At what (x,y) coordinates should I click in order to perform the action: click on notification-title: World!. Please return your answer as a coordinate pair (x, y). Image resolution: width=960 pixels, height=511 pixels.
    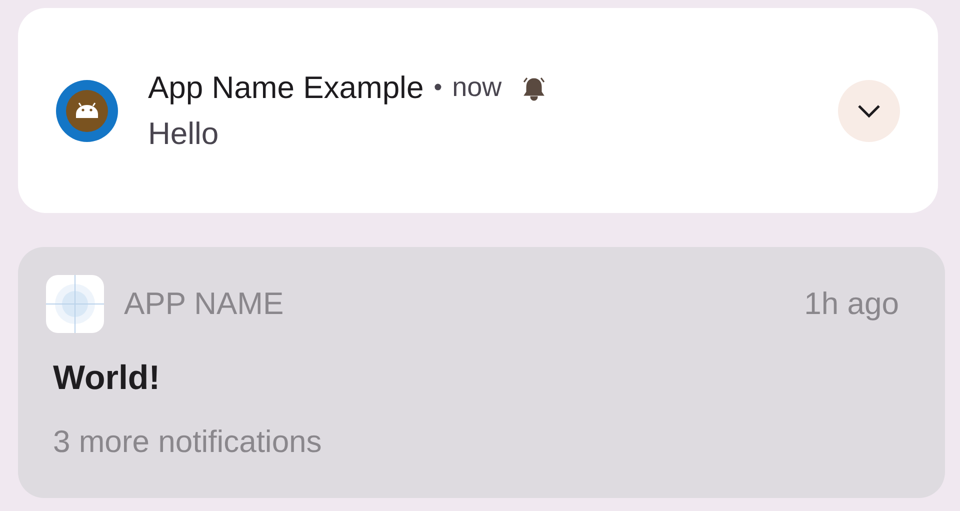
    Looking at the image, I should click on (107, 378).